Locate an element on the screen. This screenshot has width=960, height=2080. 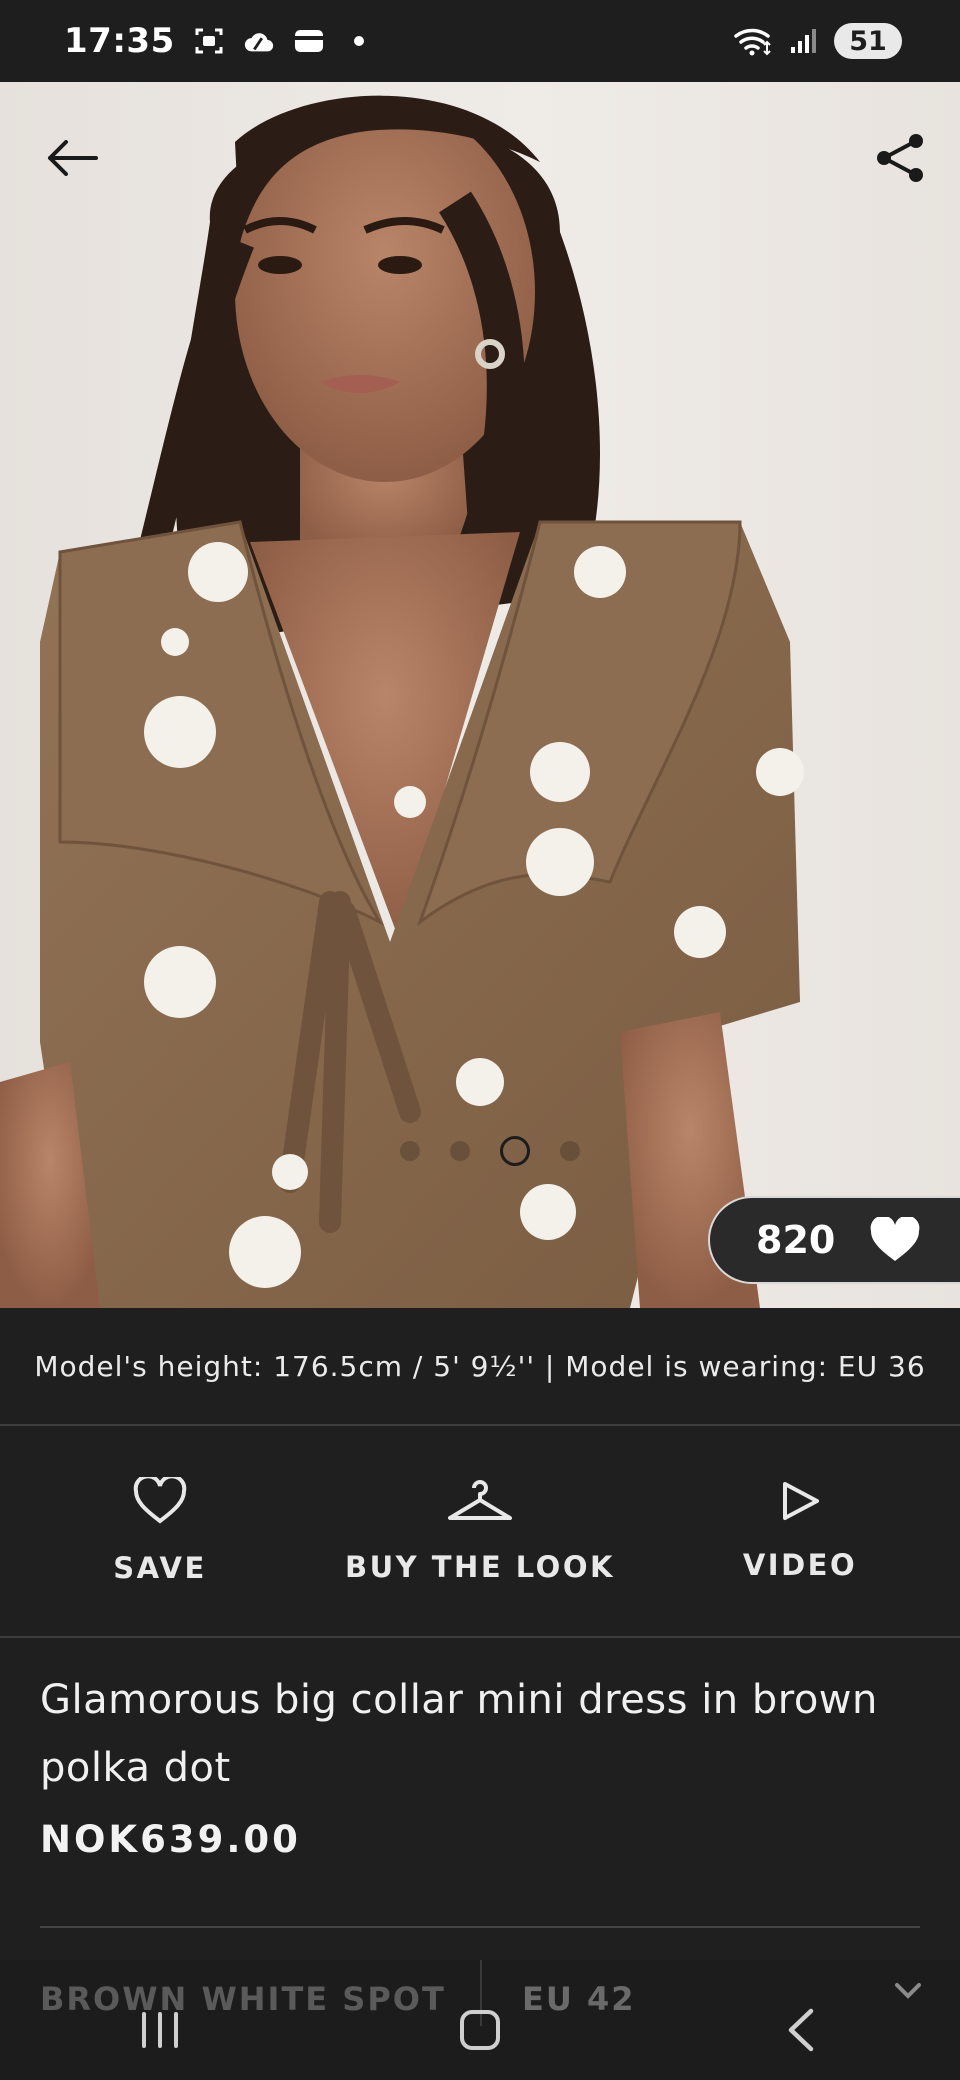
status-time: 17:35 is located at coordinates (119, 41).